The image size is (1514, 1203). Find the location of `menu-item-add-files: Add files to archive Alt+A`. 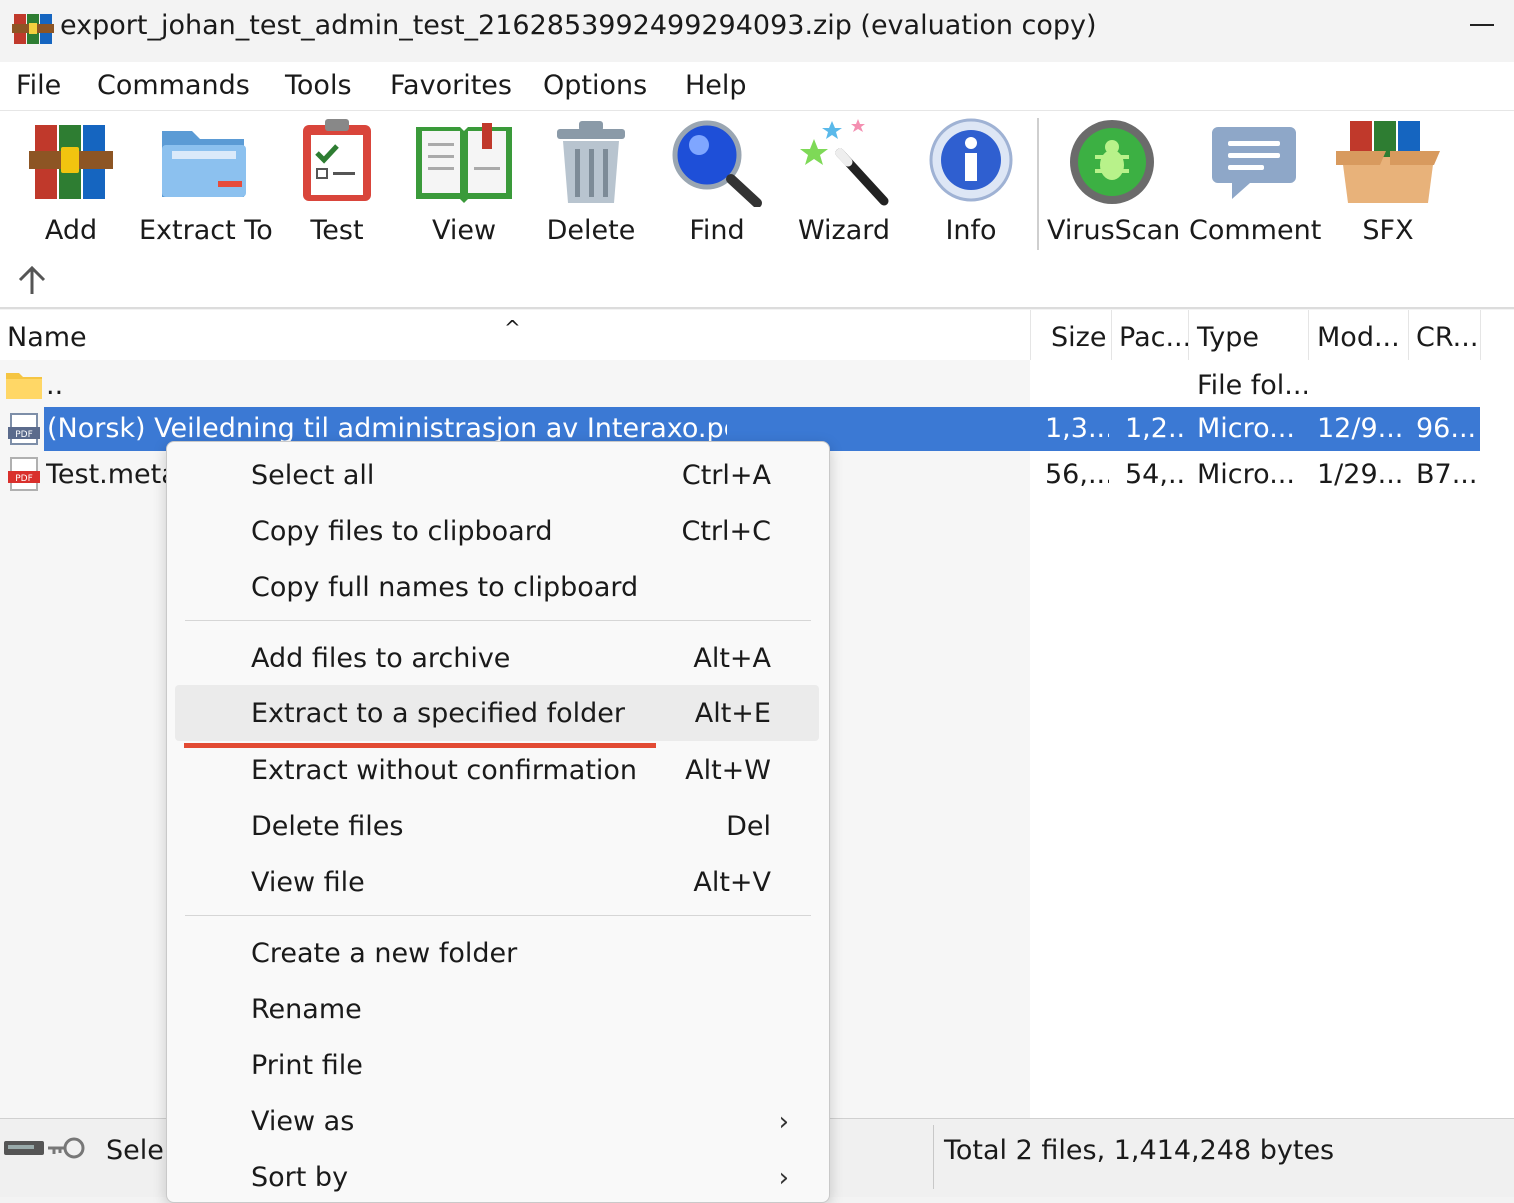

menu-item-add-files: Add files to archive Alt+A is located at coordinates (497, 658).